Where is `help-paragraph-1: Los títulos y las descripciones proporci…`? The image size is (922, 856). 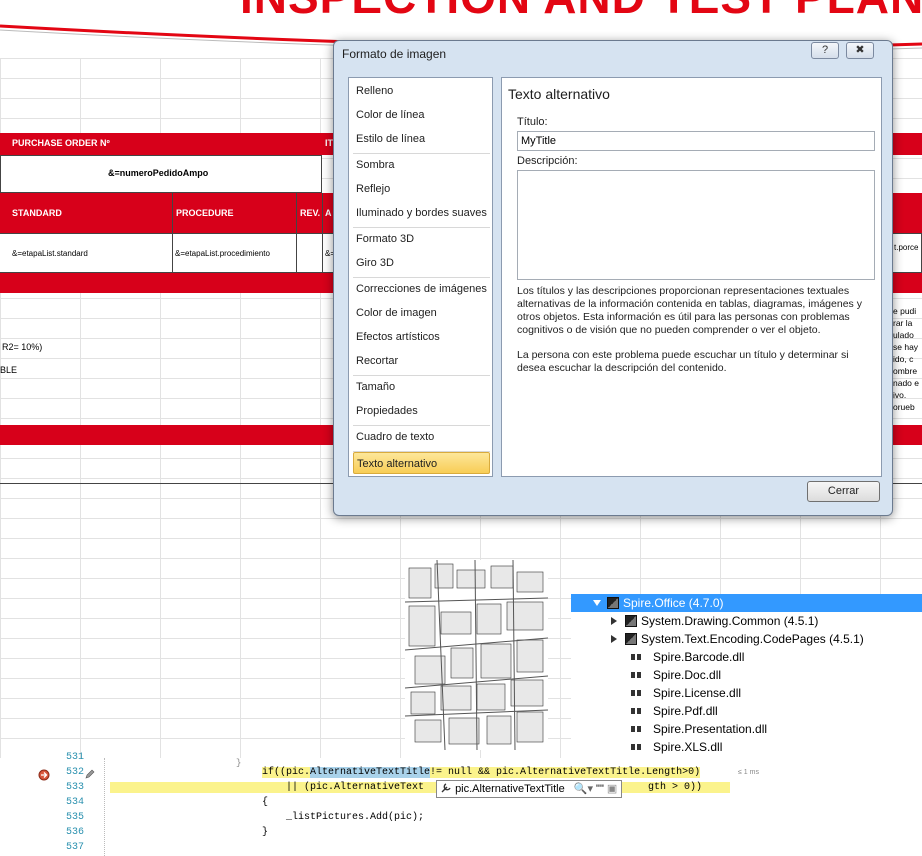
help-paragraph-1: Los títulos y las descripciones proporci… is located at coordinates (689, 310).